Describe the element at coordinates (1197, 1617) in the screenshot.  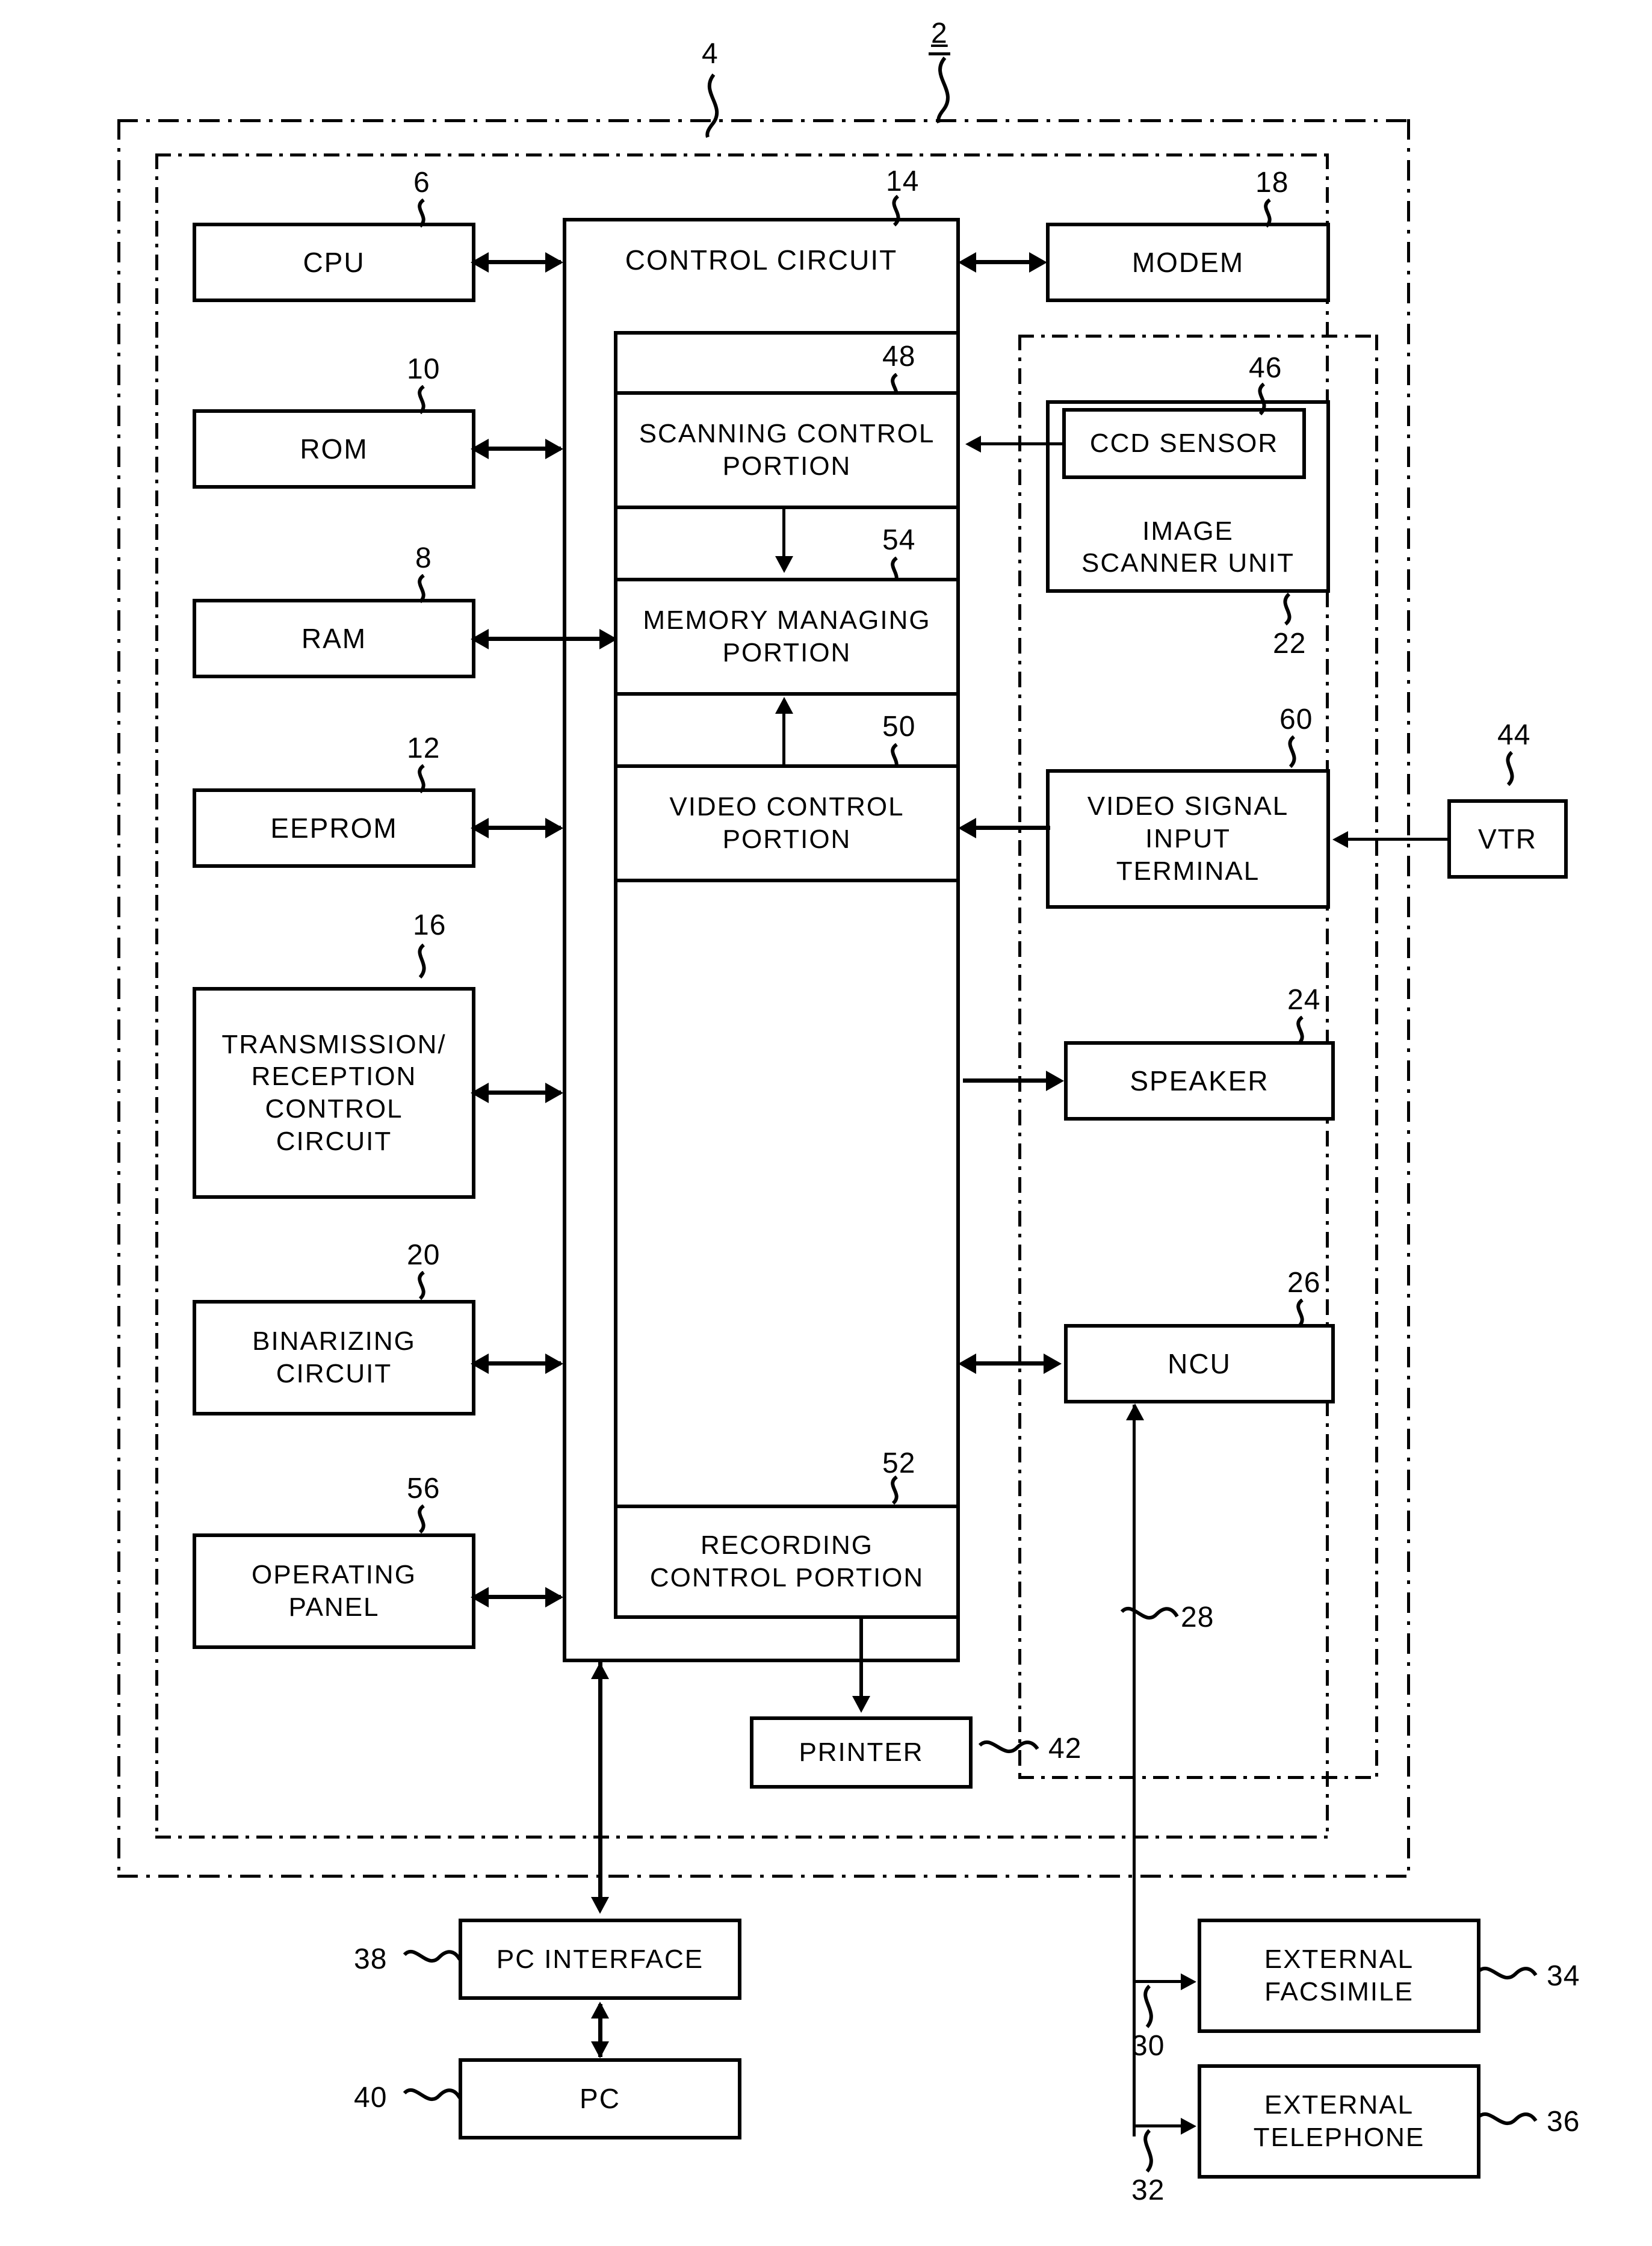
I see `ref-28: 28` at that location.